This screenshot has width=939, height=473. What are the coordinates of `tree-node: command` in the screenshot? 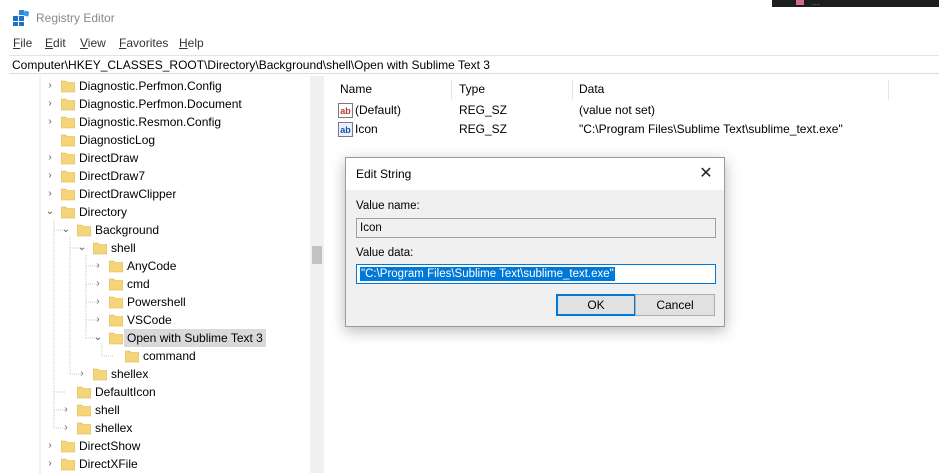 It's located at (159, 356).